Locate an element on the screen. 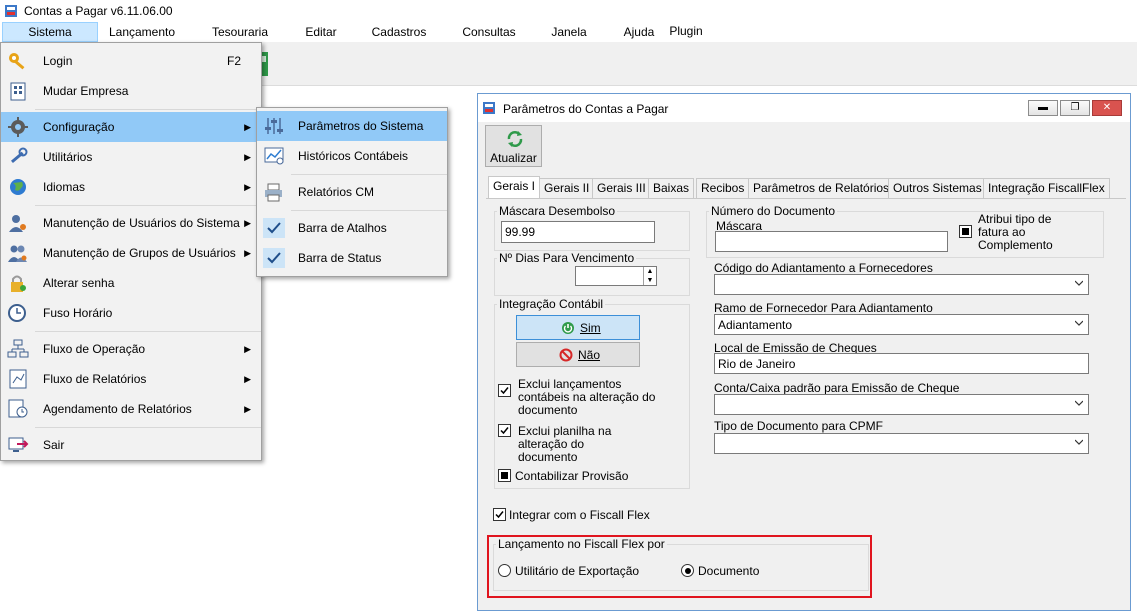 The image size is (1137, 611). dialog-title: Parâmetros do Contas a Pagar is located at coordinates (586, 109).